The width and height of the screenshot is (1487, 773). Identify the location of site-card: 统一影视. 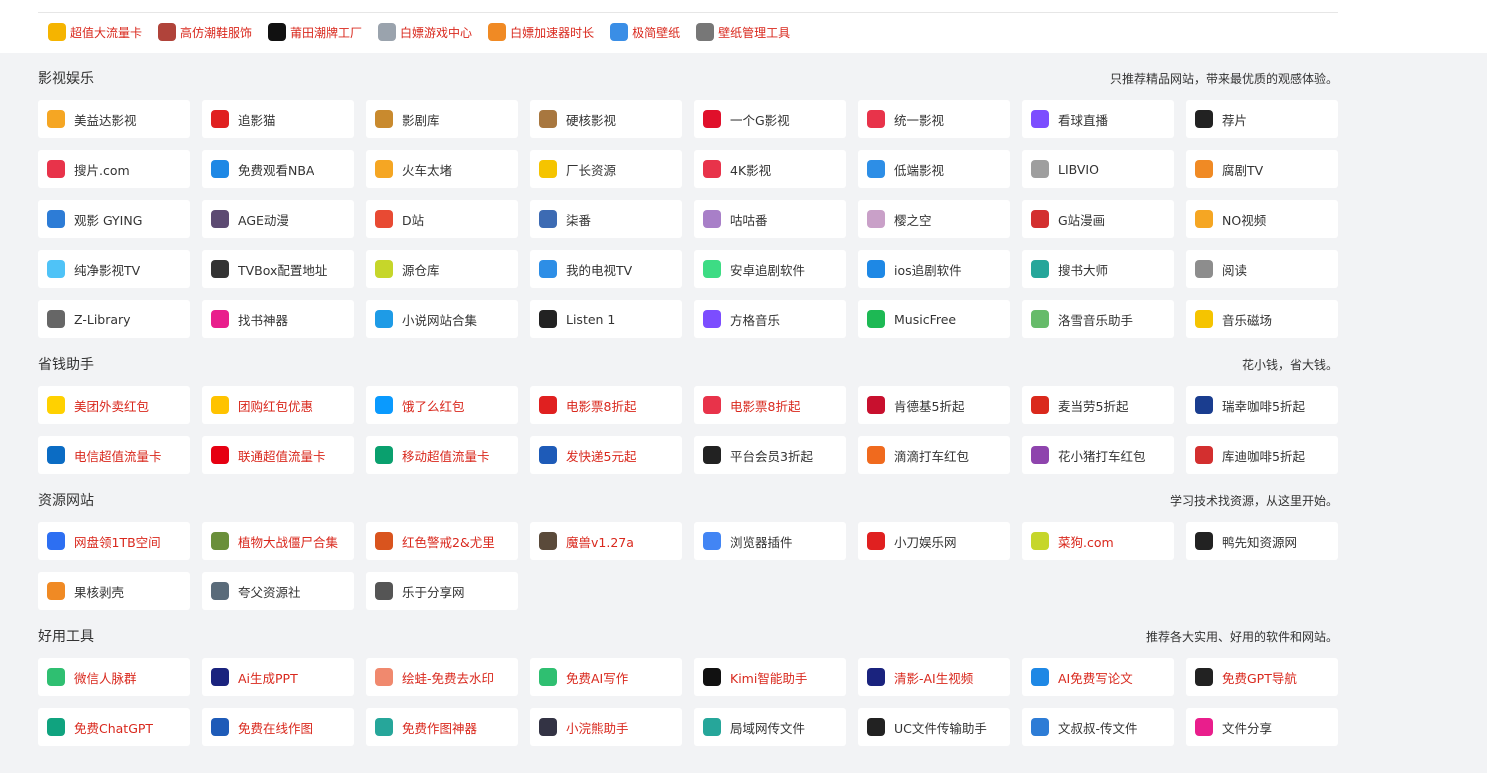
(934, 119).